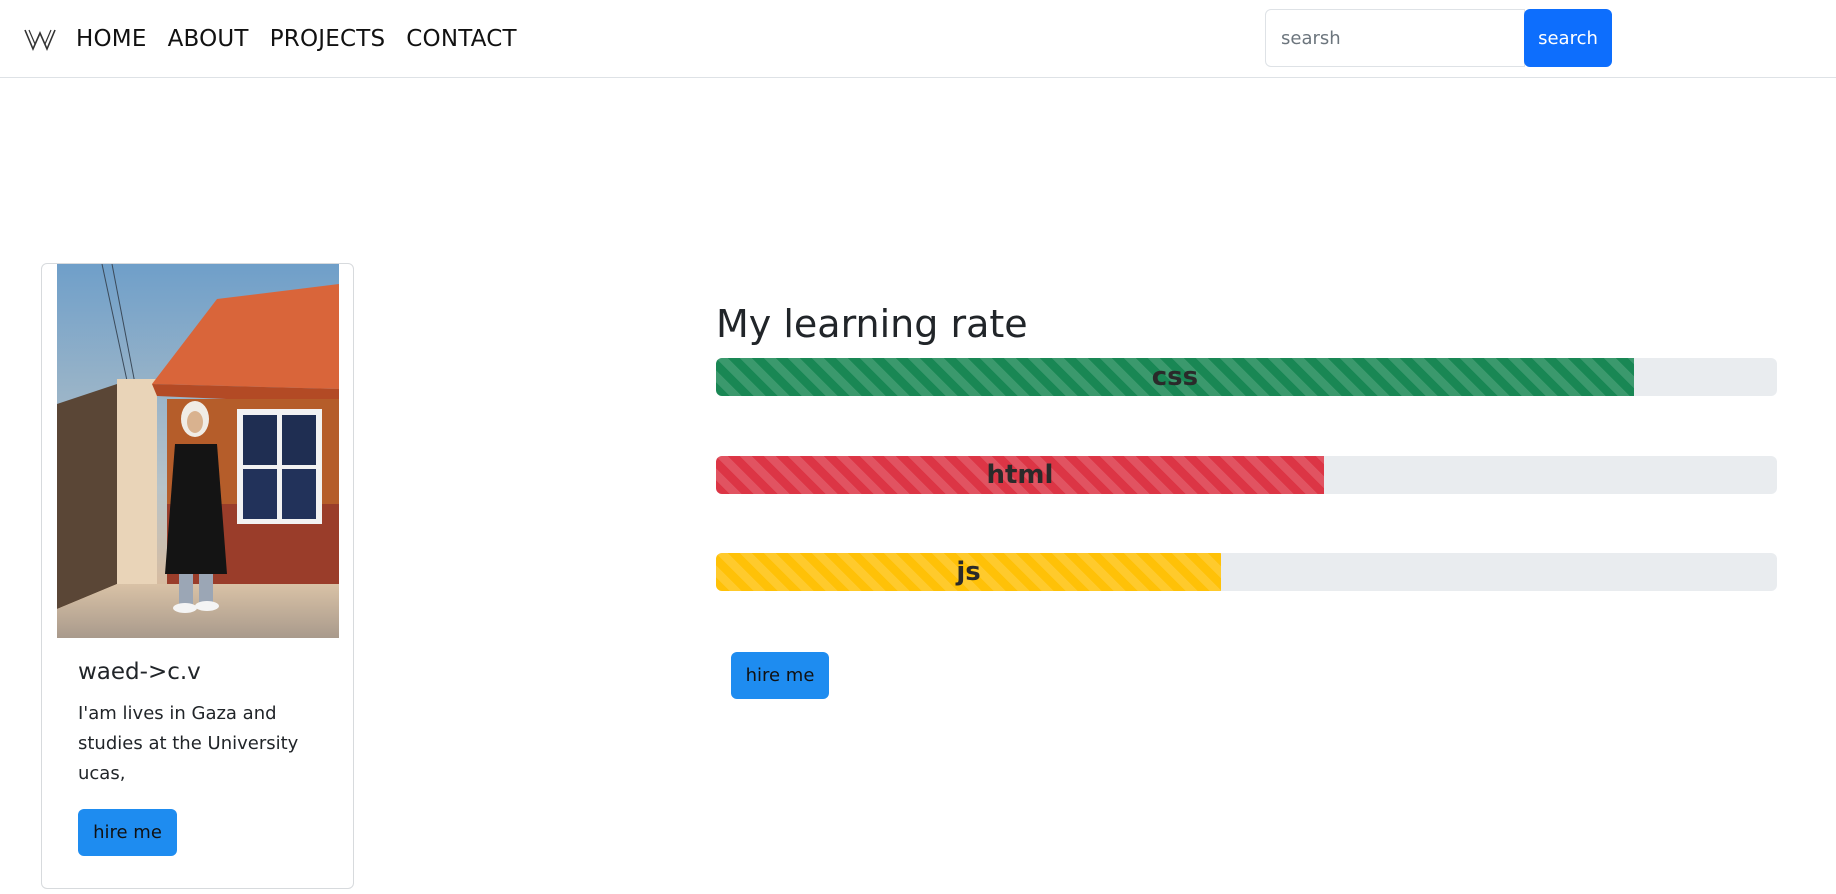 The width and height of the screenshot is (1836, 894). I want to click on progress-js: js, so click(1246, 572).